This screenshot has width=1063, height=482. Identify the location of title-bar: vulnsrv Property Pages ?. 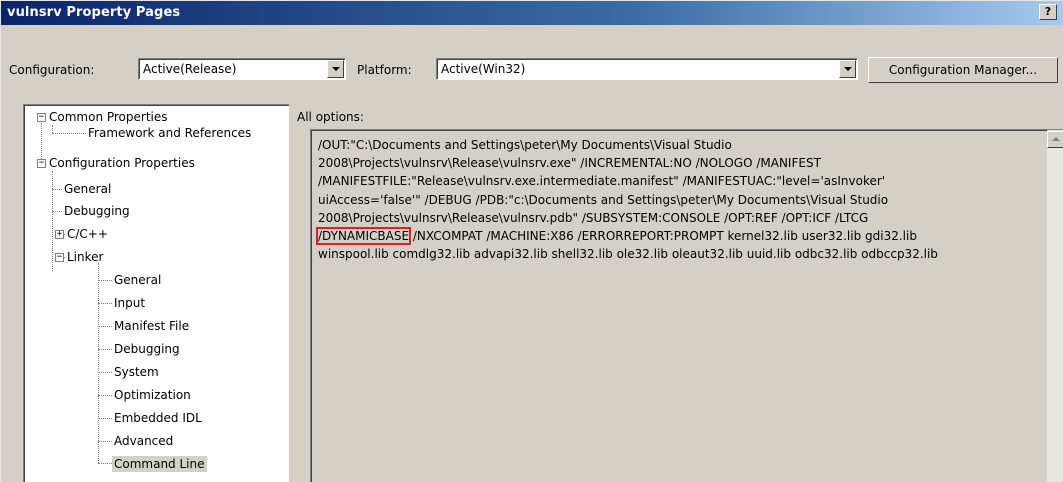
(532, 13).